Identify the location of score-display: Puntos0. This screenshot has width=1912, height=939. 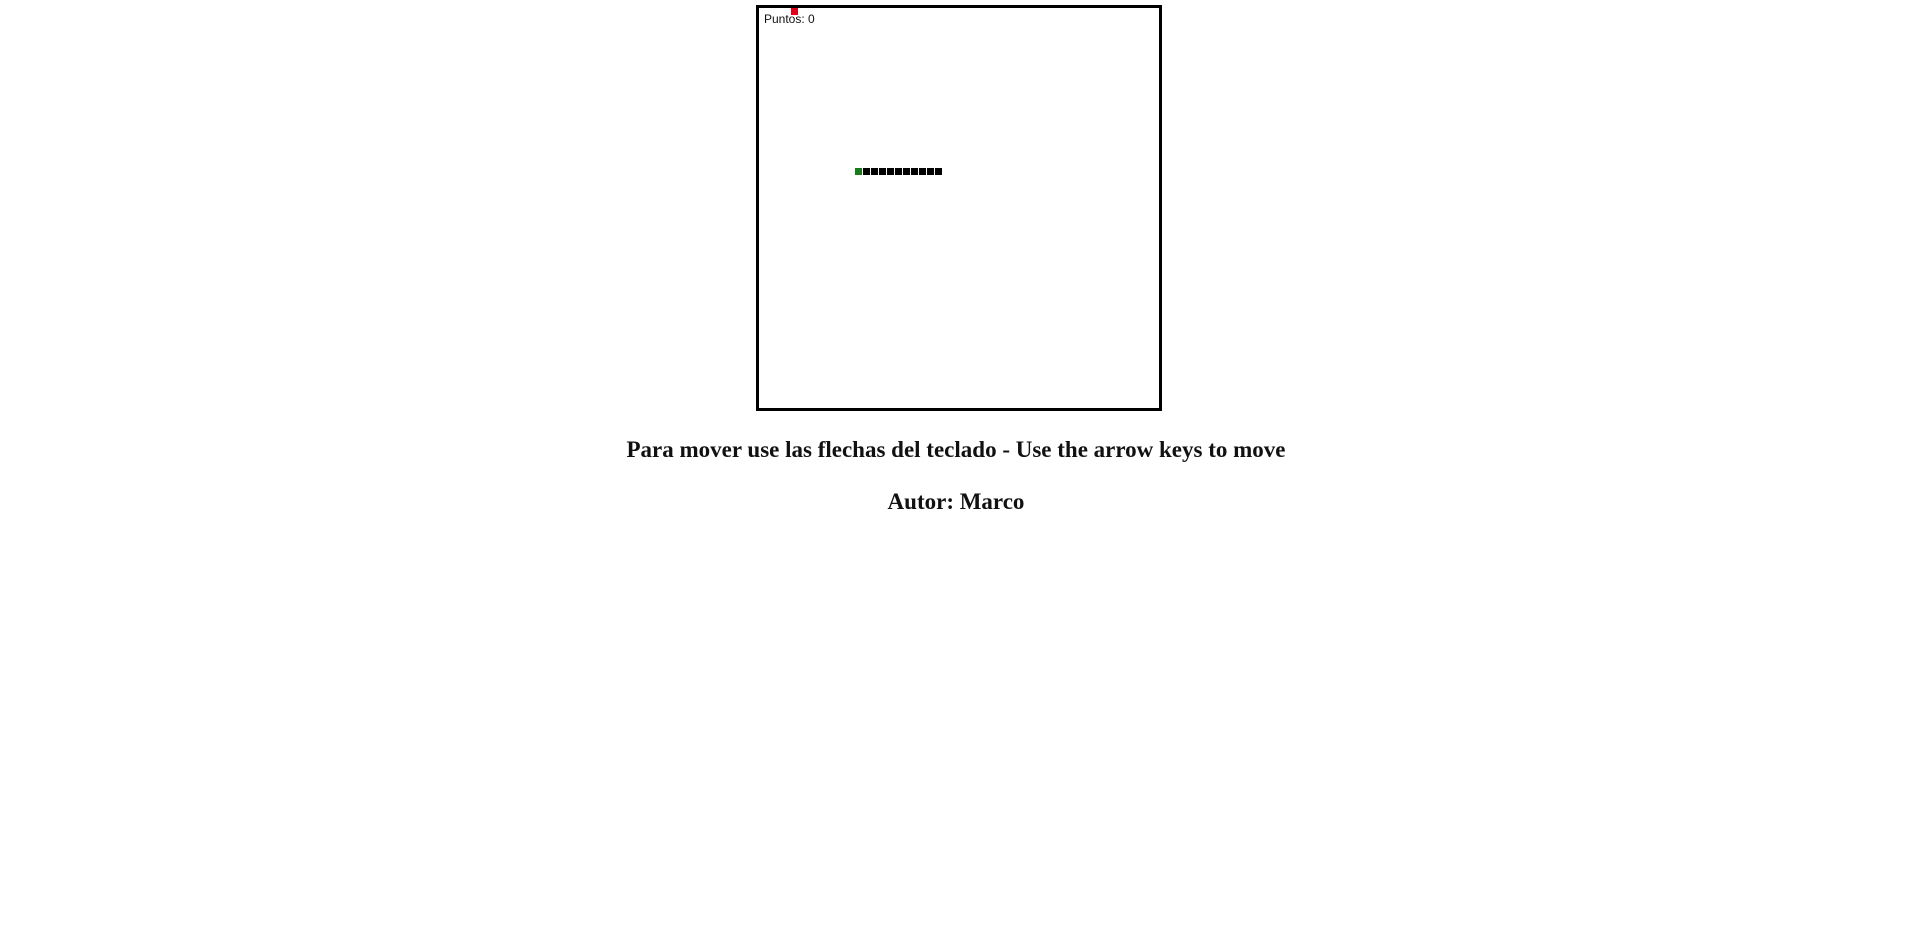
(789, 19).